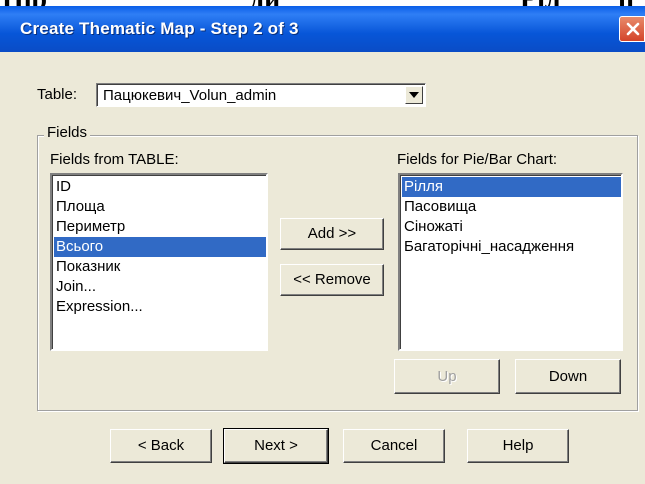 The height and width of the screenshot is (484, 645). What do you see at coordinates (394, 446) in the screenshot?
I see `cancel-button: Cancel` at bounding box center [394, 446].